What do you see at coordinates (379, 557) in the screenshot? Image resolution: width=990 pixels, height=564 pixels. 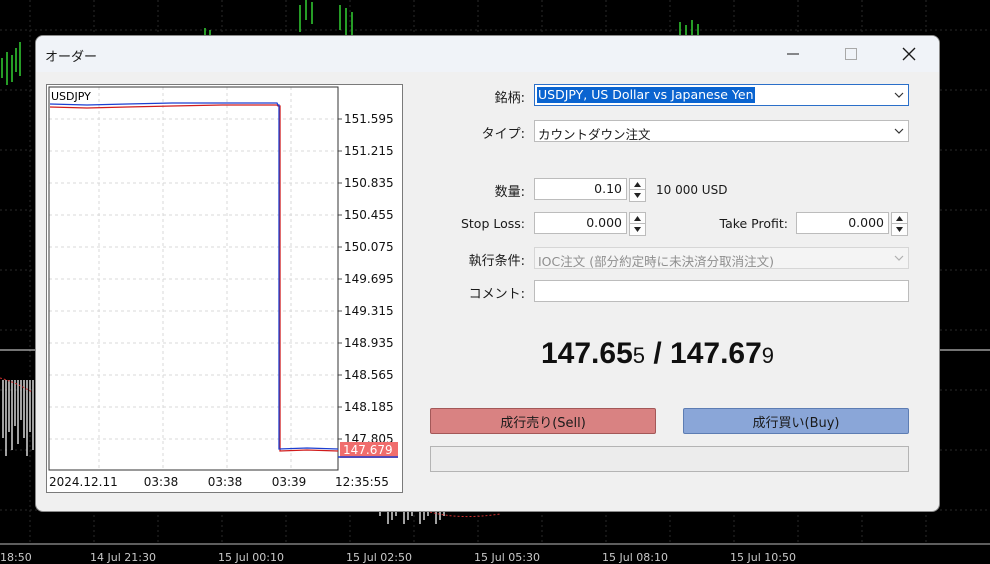 I see `bg-time-label: 15 Jul 02:50` at bounding box center [379, 557].